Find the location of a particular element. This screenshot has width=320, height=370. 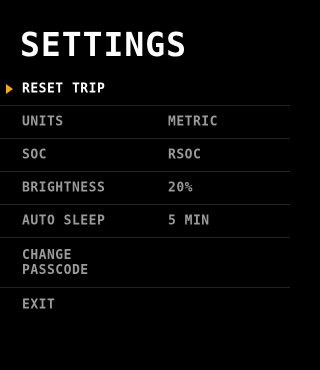

menu-item-units: UNITS METRIC is located at coordinates (145, 122).